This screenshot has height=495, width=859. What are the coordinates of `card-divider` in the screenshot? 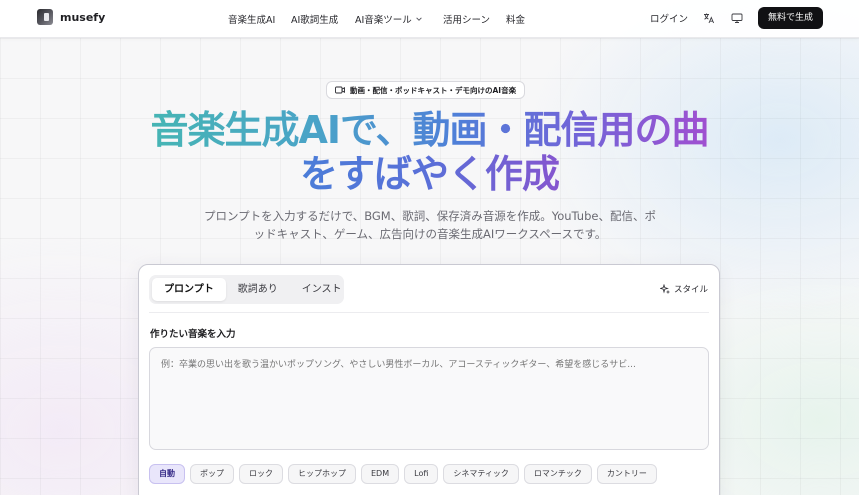 It's located at (429, 312).